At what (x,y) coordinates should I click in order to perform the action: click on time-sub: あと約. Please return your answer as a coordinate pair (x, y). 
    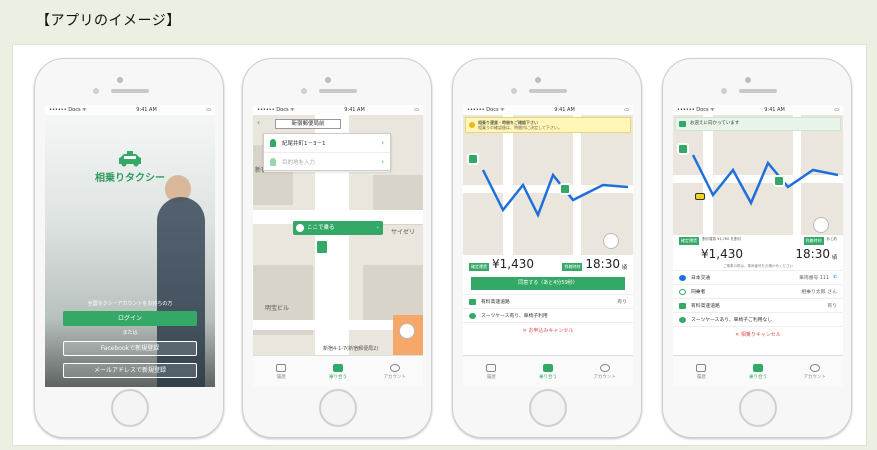
    Looking at the image, I should click on (832, 239).